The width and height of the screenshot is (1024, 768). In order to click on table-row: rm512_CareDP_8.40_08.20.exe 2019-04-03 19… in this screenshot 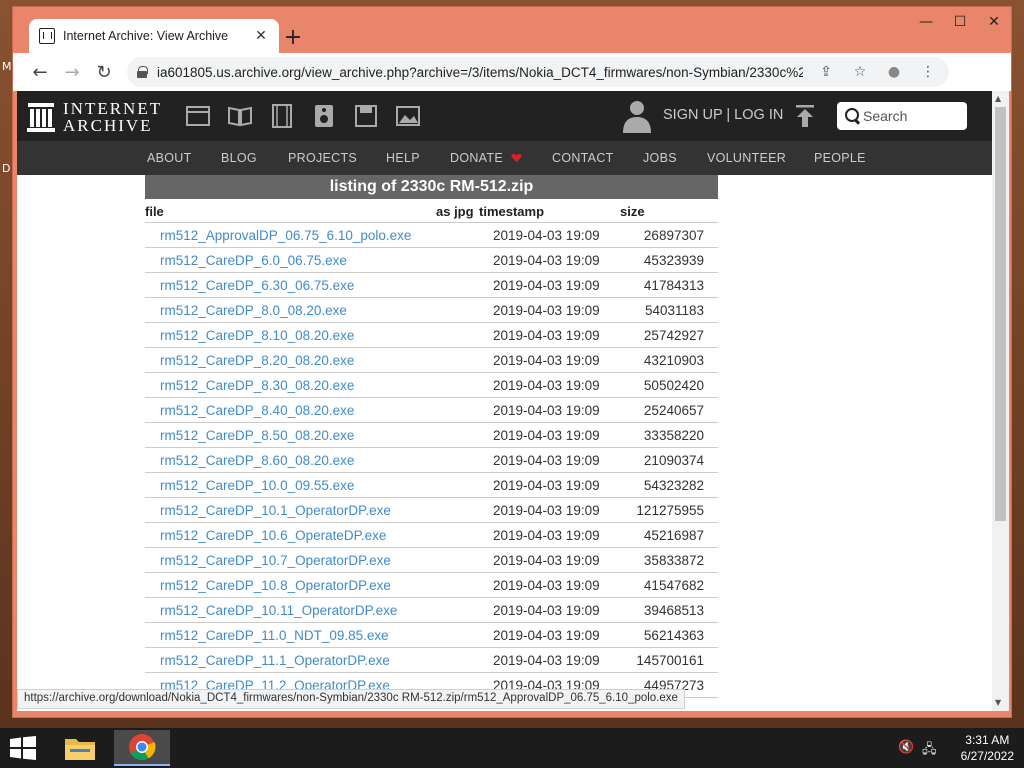, I will do `click(431, 410)`.